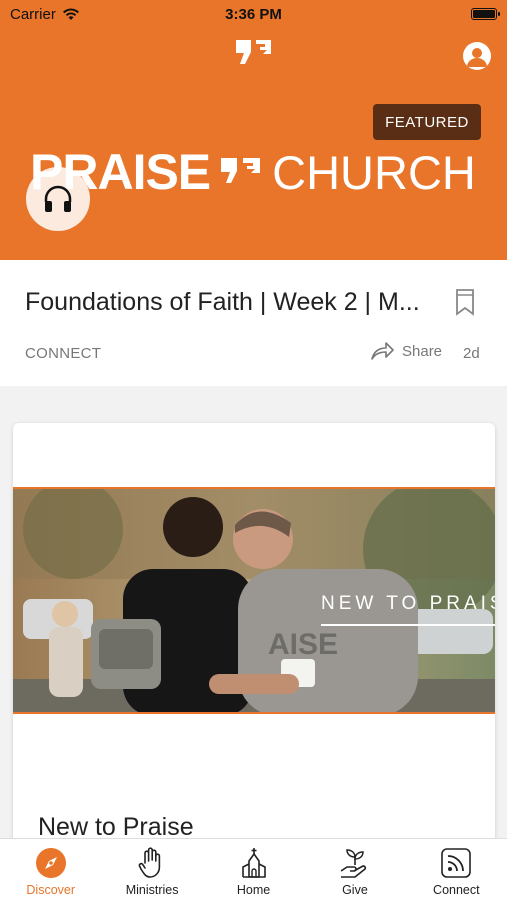 This screenshot has width=507, height=900. I want to click on svg-text: AISE, so click(303, 644).